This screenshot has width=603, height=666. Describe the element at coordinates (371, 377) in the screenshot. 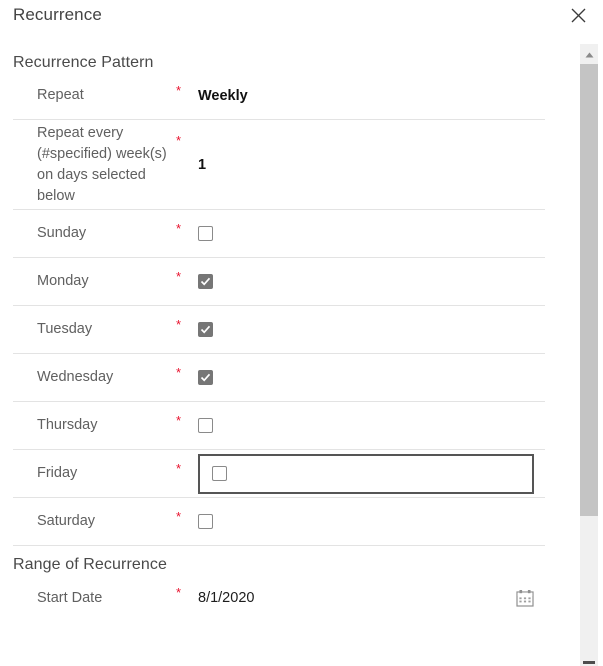

I see `field-wednesday` at that location.